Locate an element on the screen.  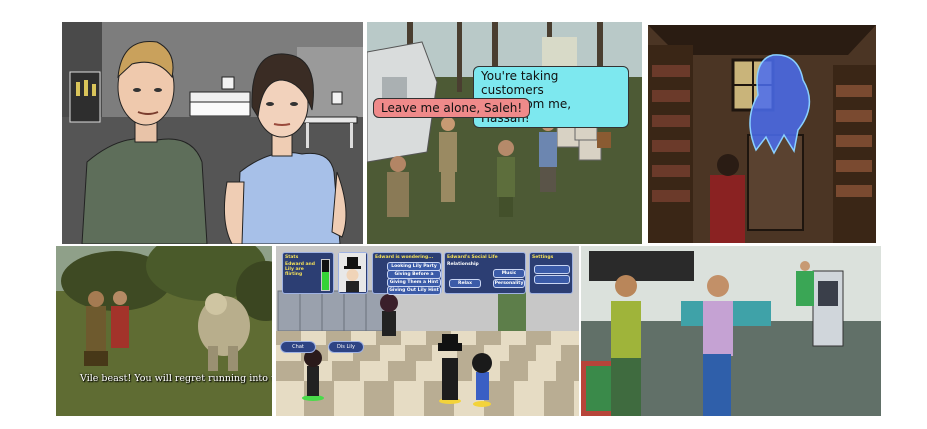
social-button-relax: Relax is located at coordinates (465, 283).